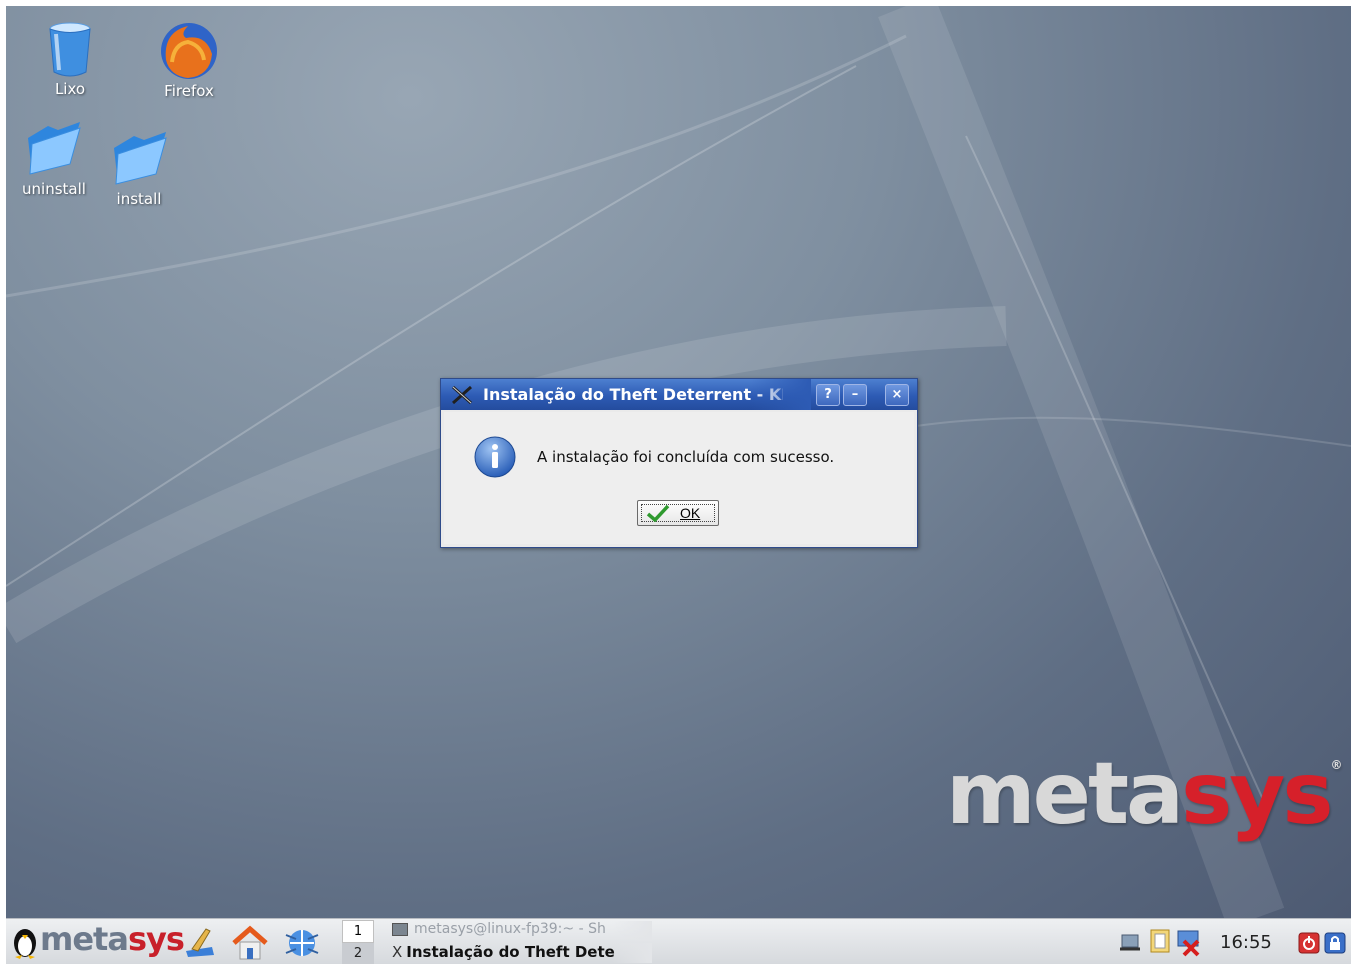 This screenshot has width=1356, height=964. Describe the element at coordinates (678, 513) in the screenshot. I see `ok-button: OK` at that location.